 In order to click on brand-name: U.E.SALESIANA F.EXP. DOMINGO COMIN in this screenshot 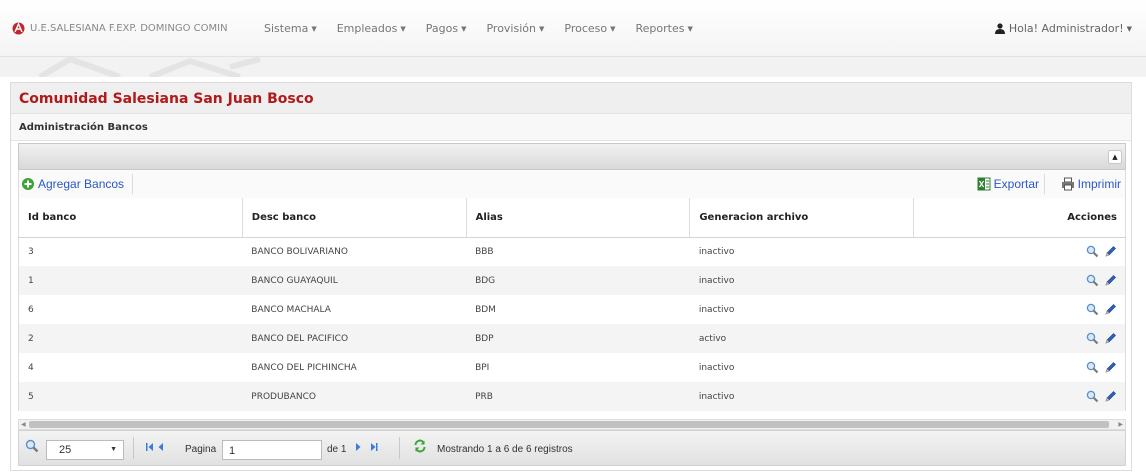, I will do `click(129, 28)`.